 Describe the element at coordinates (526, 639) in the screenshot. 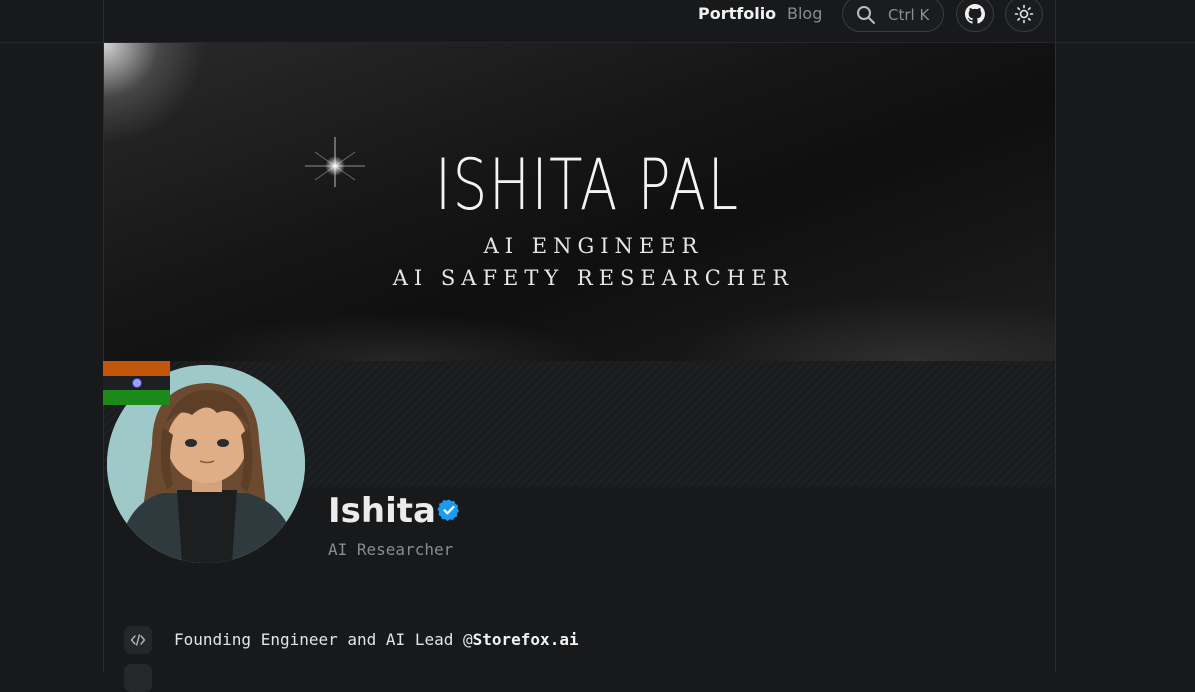

I see `company-link: Storefox.ai` at that location.